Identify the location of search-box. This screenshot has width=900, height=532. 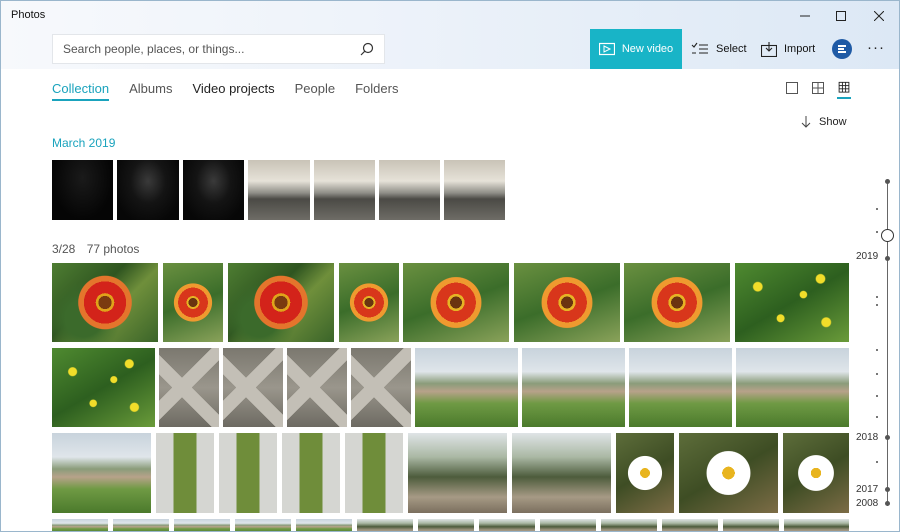
(218, 49).